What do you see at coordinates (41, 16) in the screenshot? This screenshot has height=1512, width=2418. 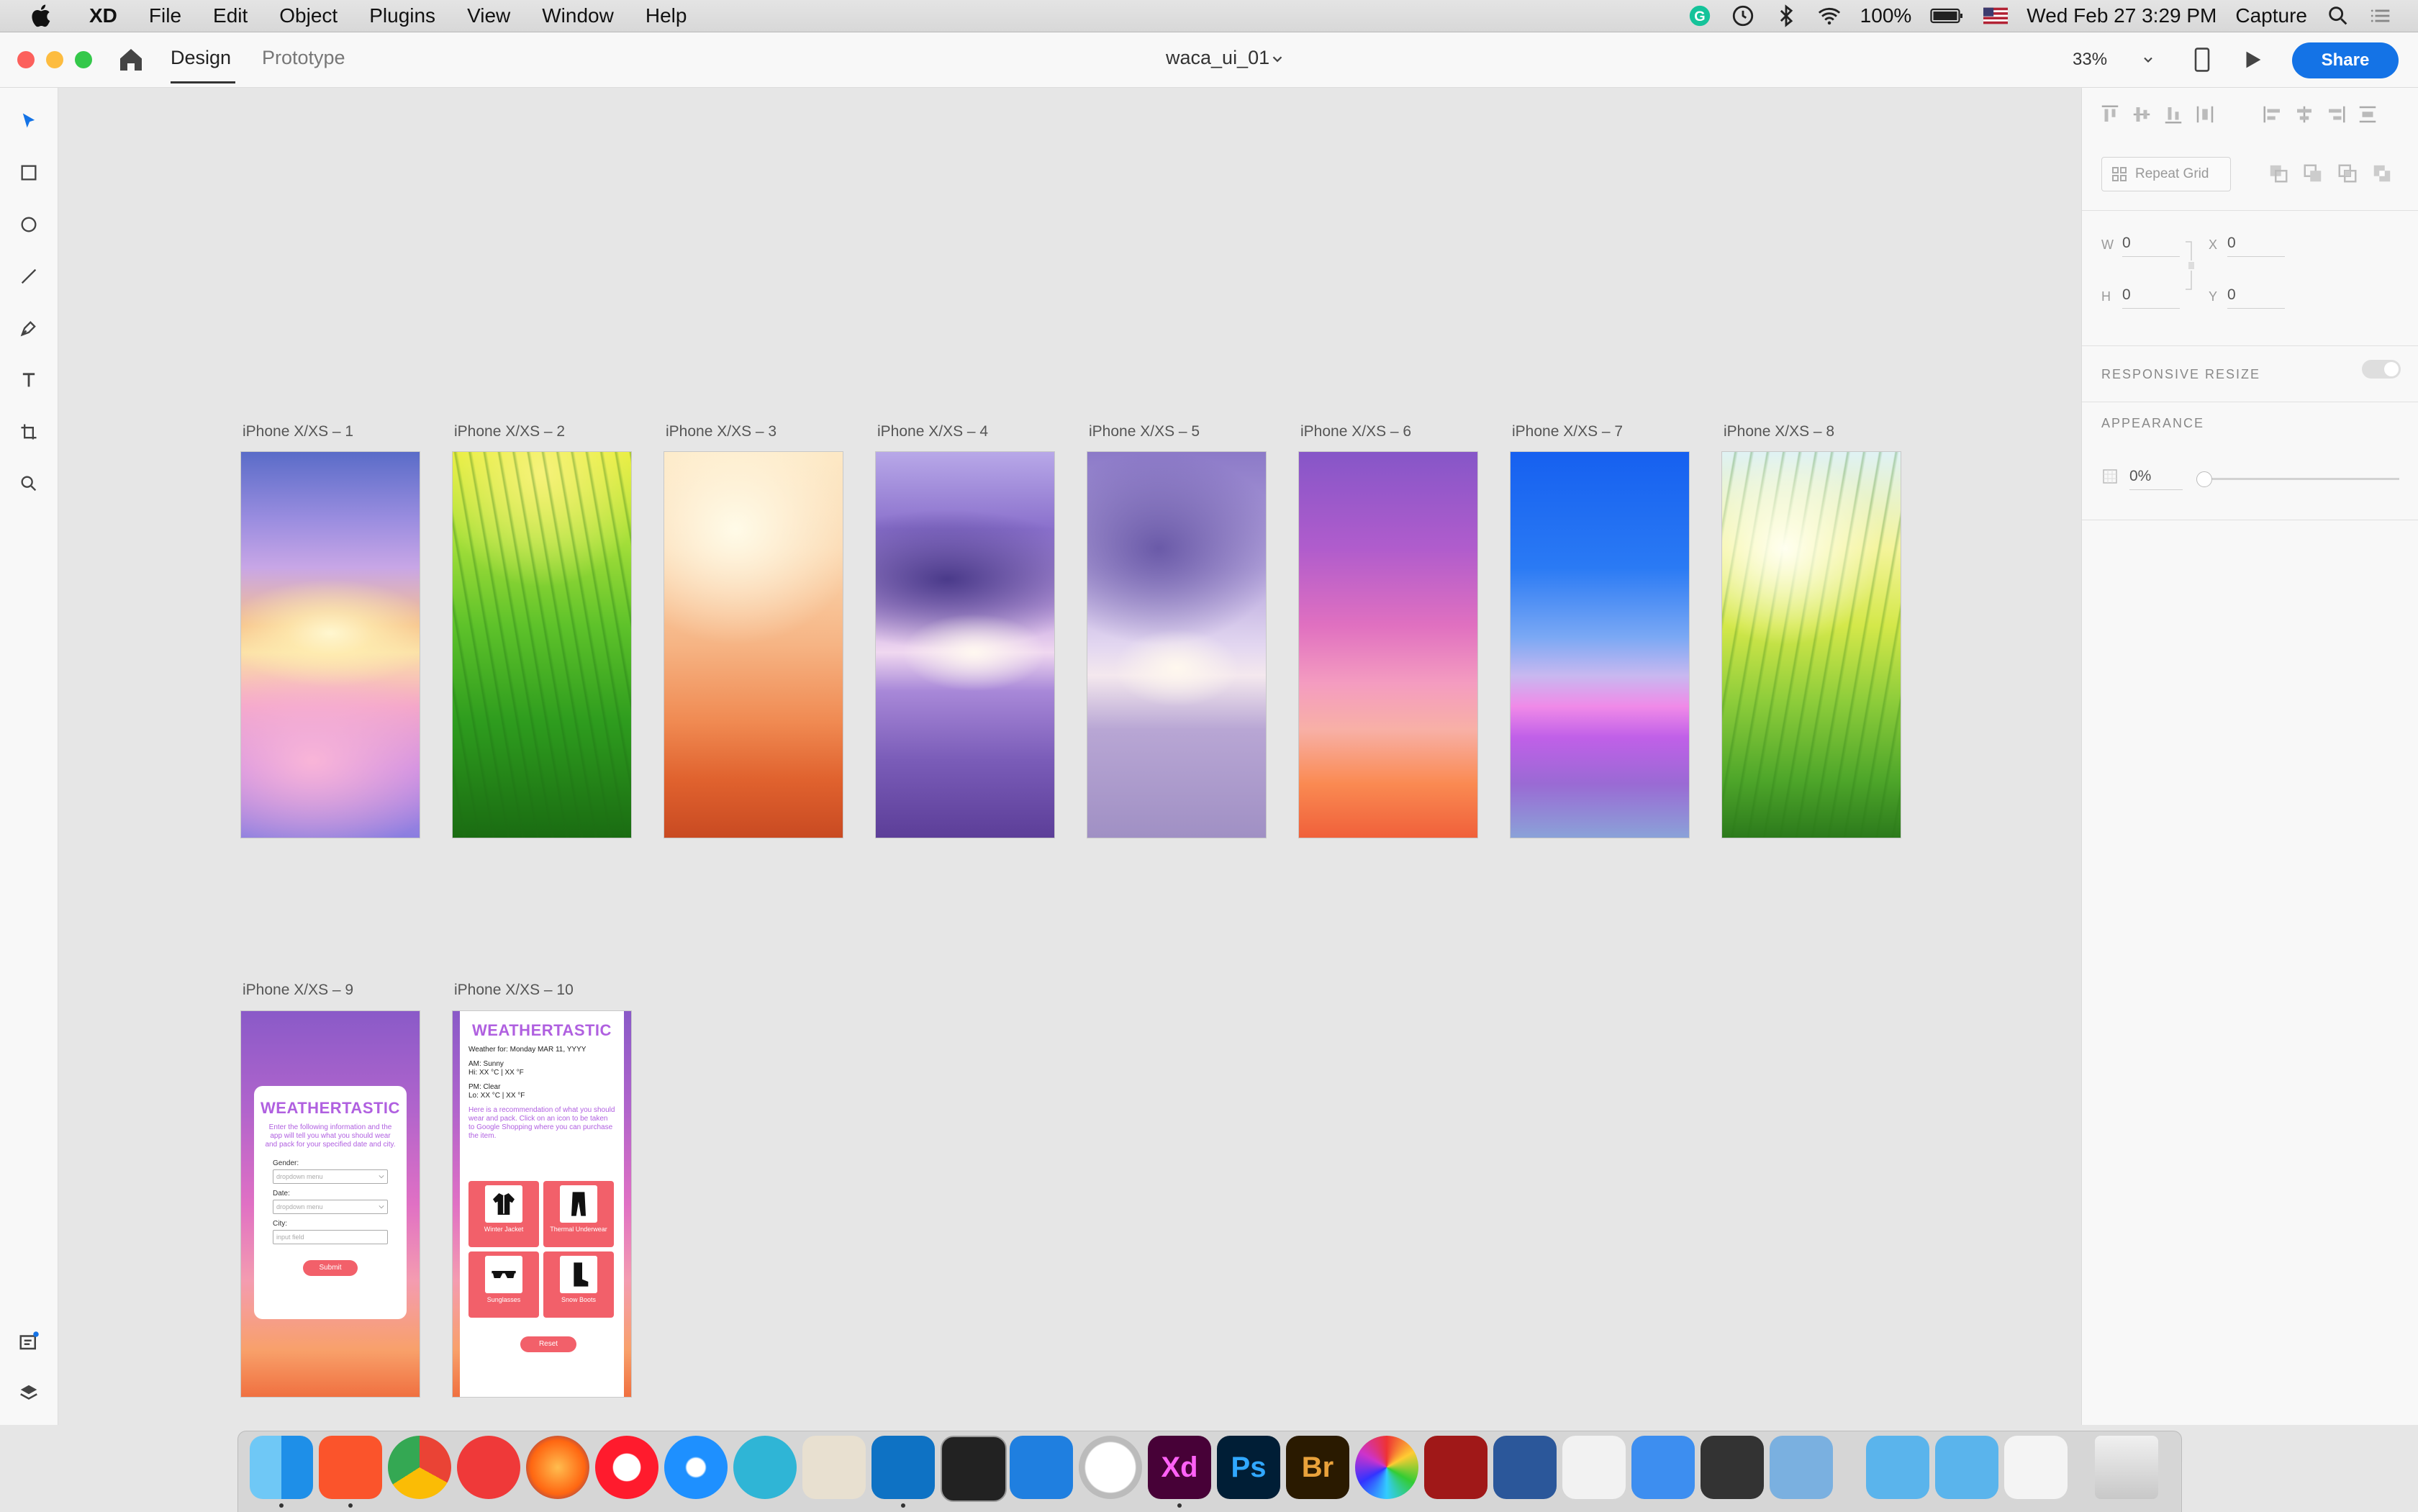 I see `apple-icon` at bounding box center [41, 16].